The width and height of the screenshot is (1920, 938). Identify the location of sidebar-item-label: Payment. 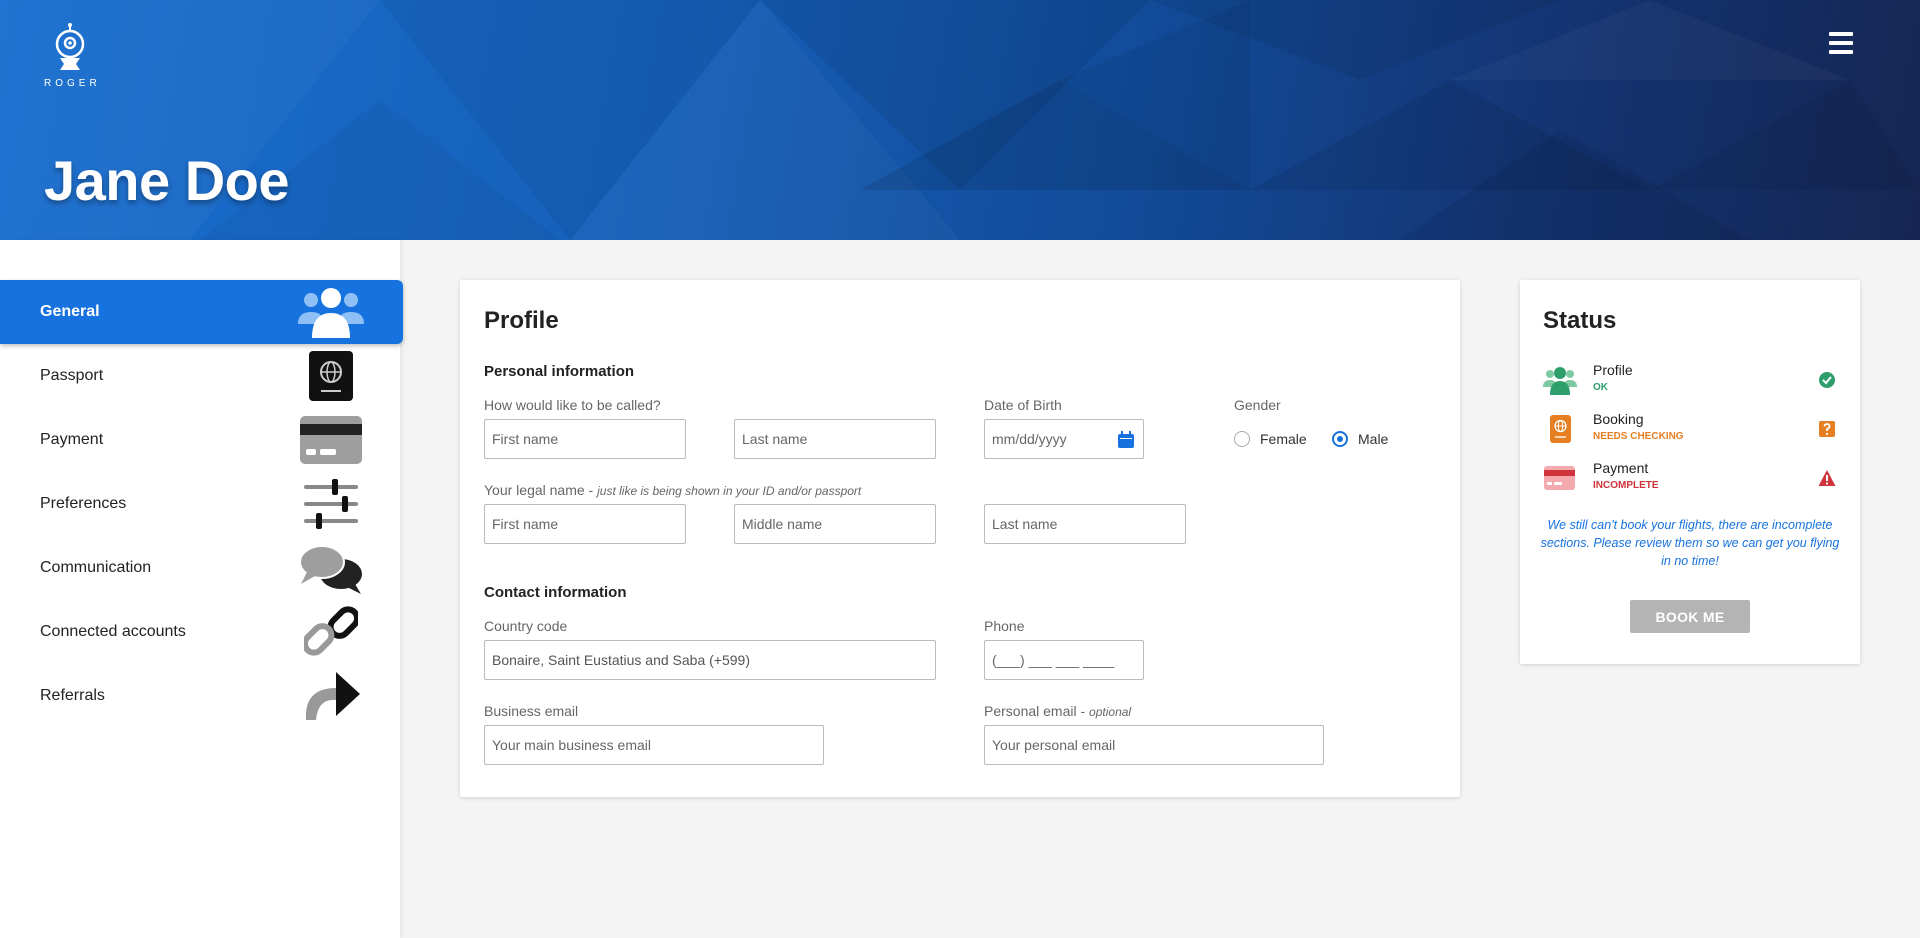
(72, 439).